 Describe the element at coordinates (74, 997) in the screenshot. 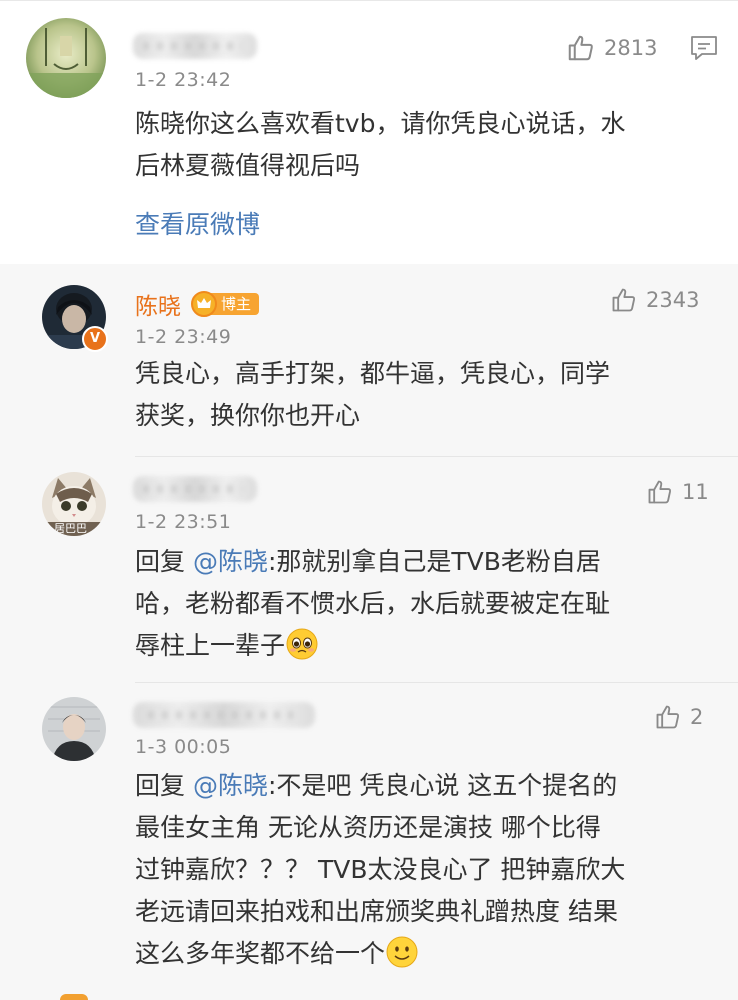

I see `next-comment-avatar-edge` at that location.